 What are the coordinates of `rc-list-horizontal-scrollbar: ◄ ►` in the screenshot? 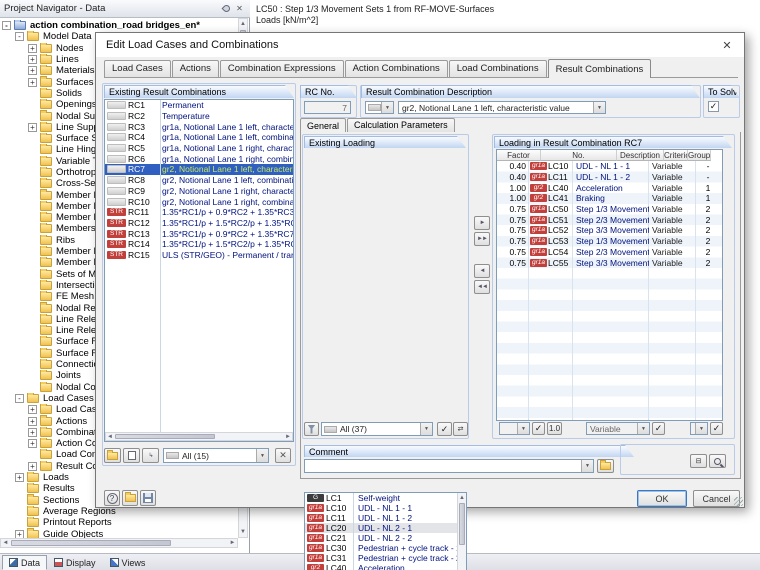 It's located at (199, 436).